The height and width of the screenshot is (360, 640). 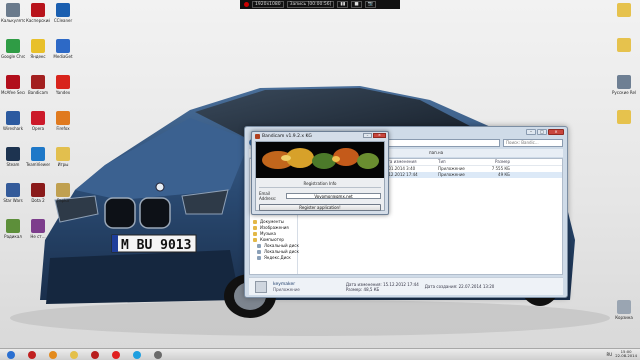 What do you see at coordinates (13, 20) in the screenshot?
I see `desktop-icon-label: Калькулятор` at bounding box center [13, 20].